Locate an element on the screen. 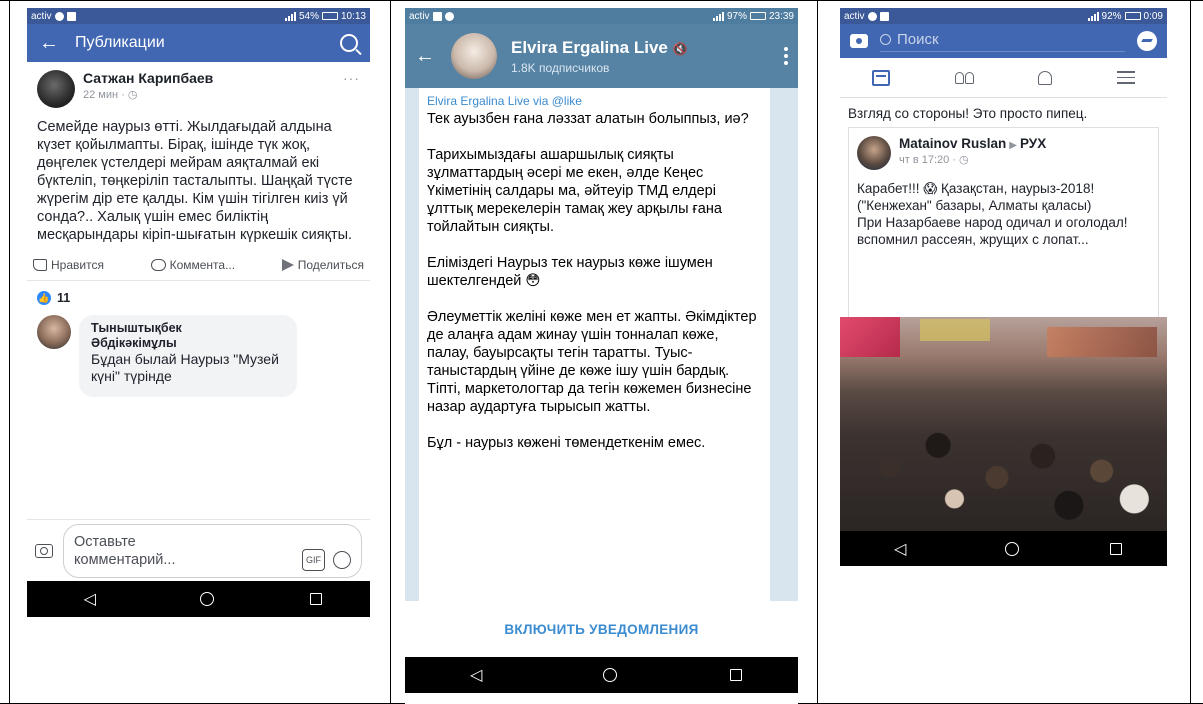  clock: 10:13 is located at coordinates (353, 16).